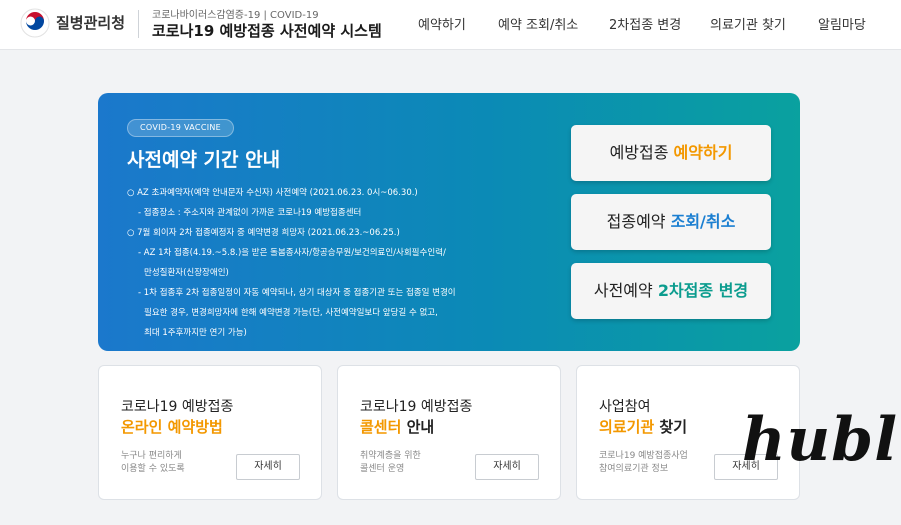  I want to click on card-title-line2: 의료기관 찾기, so click(643, 426).